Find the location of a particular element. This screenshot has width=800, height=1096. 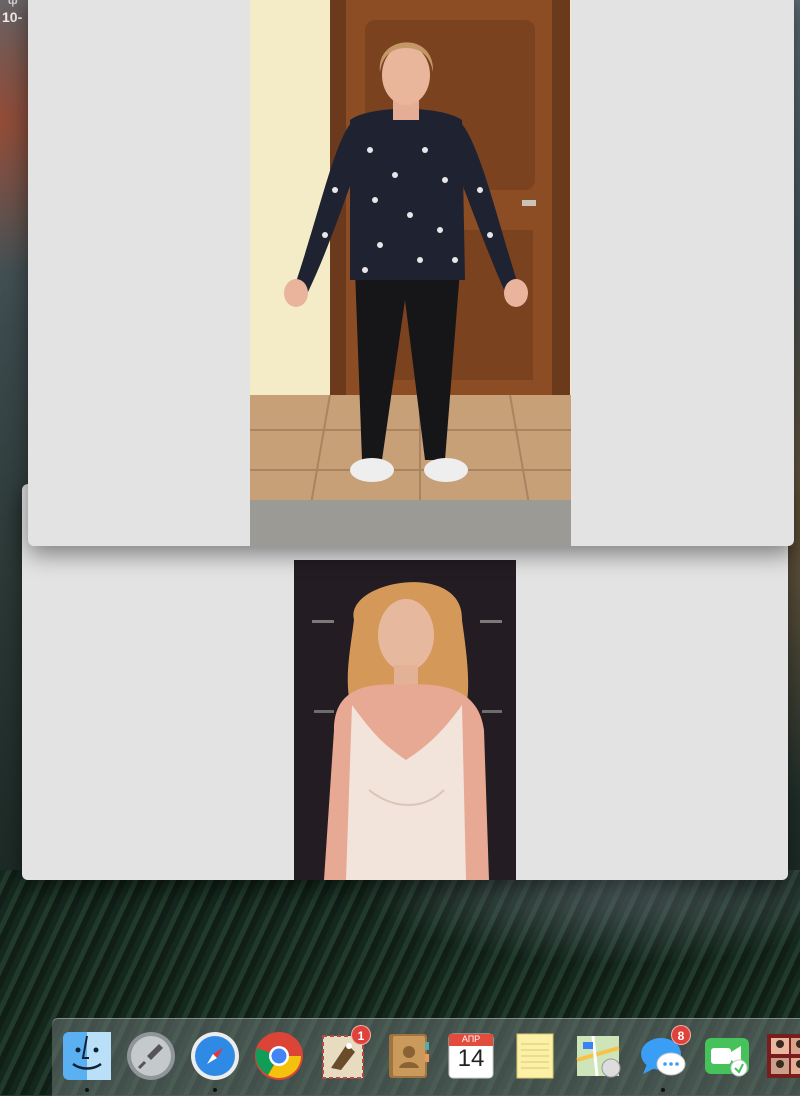

messages-badge: 8 is located at coordinates (681, 1035).